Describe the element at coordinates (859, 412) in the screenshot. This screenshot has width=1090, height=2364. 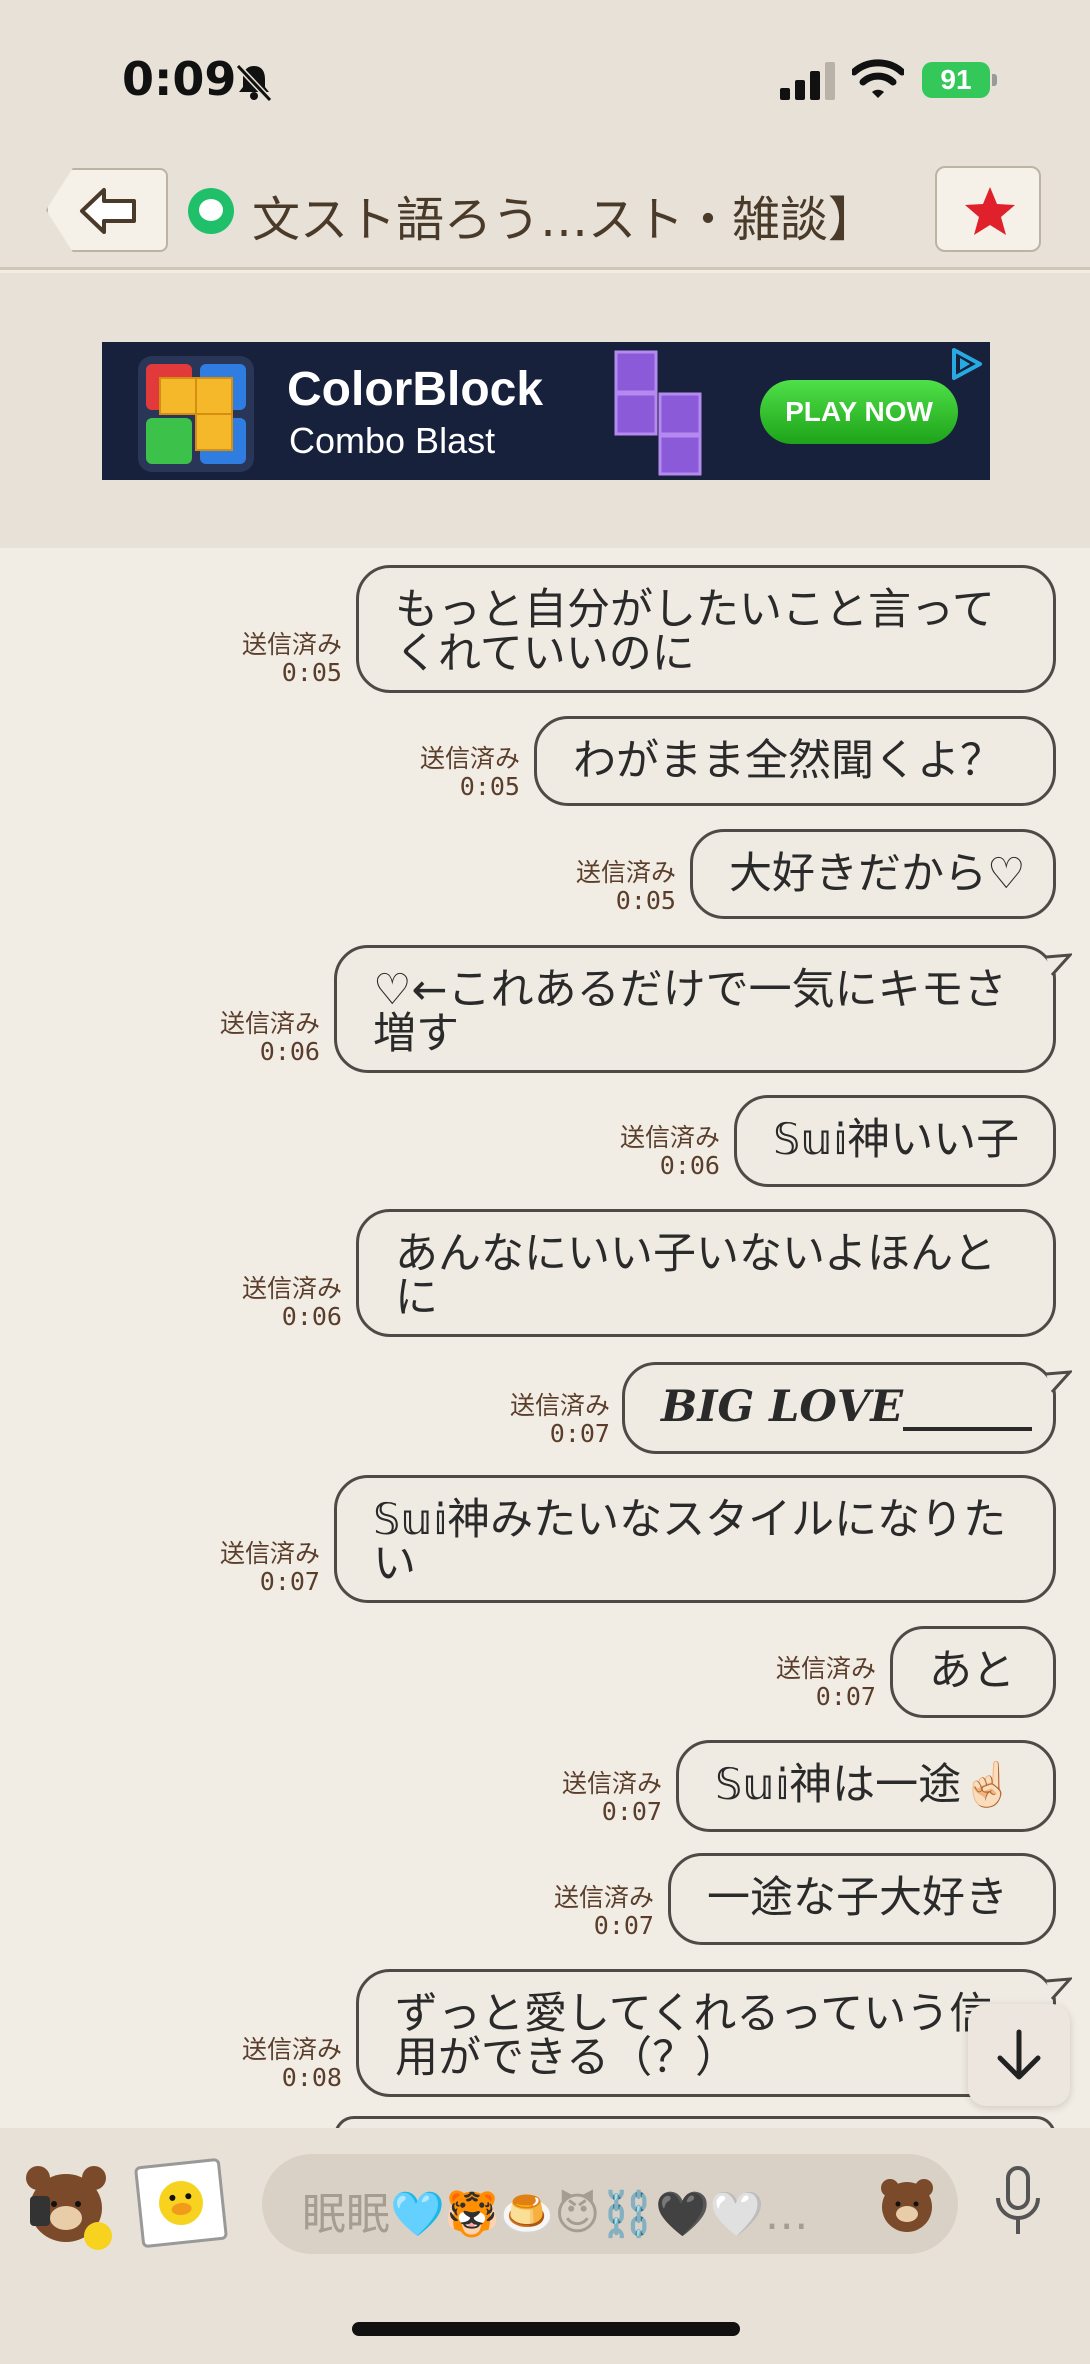
I see `ad-play-now-button: PLAY NOW` at that location.